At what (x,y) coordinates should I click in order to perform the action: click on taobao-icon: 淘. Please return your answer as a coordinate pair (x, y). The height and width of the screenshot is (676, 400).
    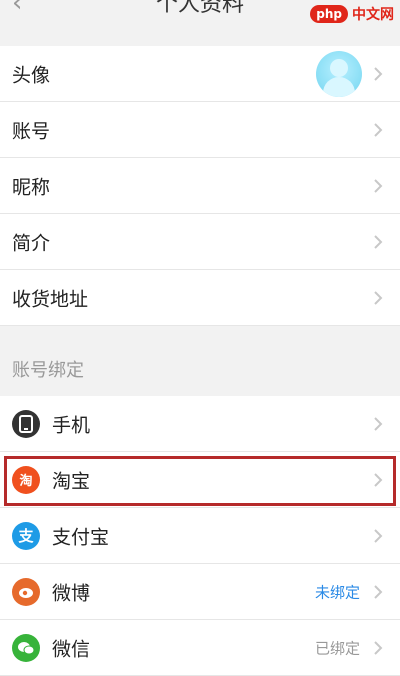
    Looking at the image, I should click on (26, 479).